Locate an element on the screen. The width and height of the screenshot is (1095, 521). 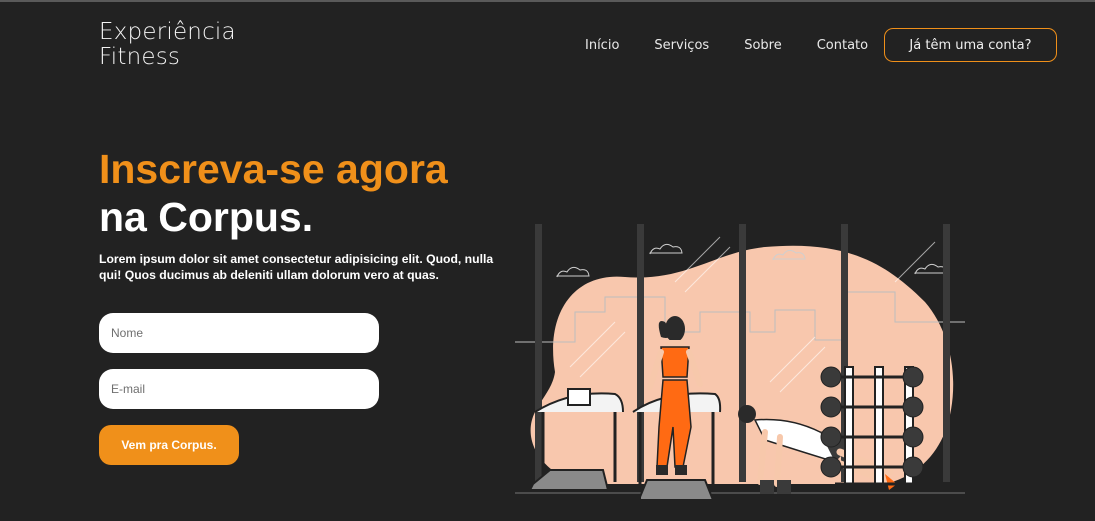
email-input is located at coordinates (239, 389).